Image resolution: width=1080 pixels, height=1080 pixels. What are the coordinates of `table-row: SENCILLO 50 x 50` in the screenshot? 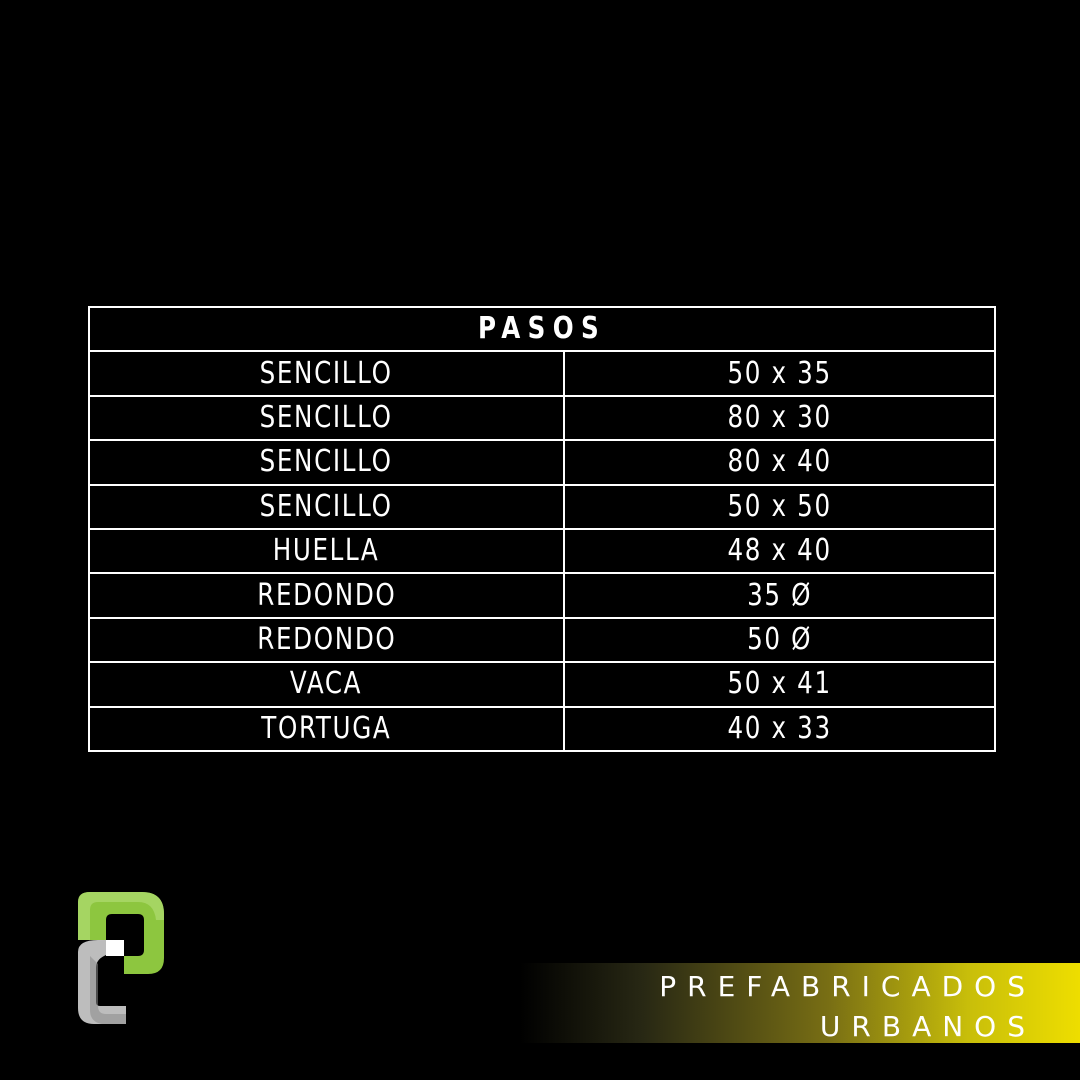 It's located at (542, 506).